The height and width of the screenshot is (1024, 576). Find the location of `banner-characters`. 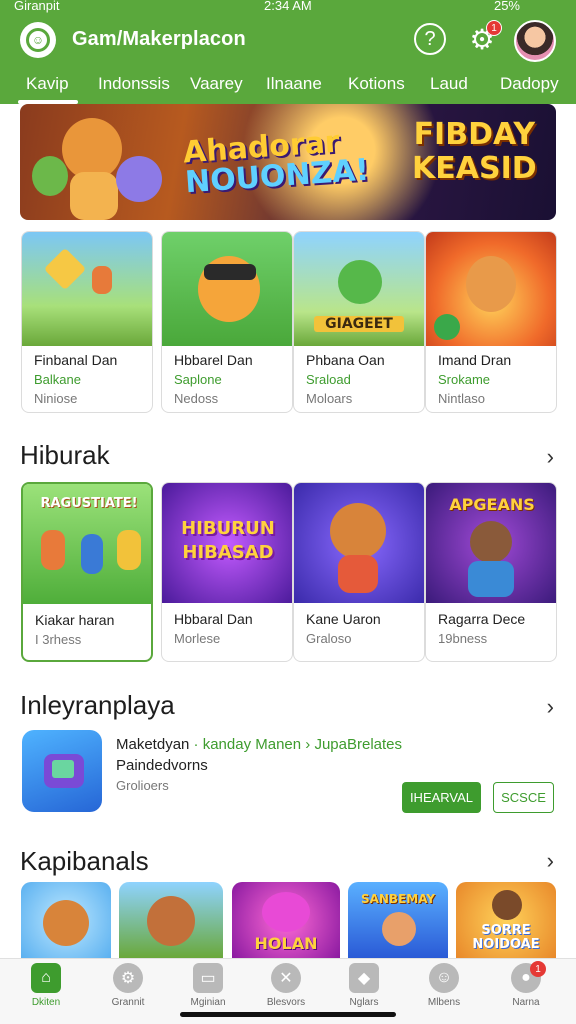

banner-characters is located at coordinates (102, 166).